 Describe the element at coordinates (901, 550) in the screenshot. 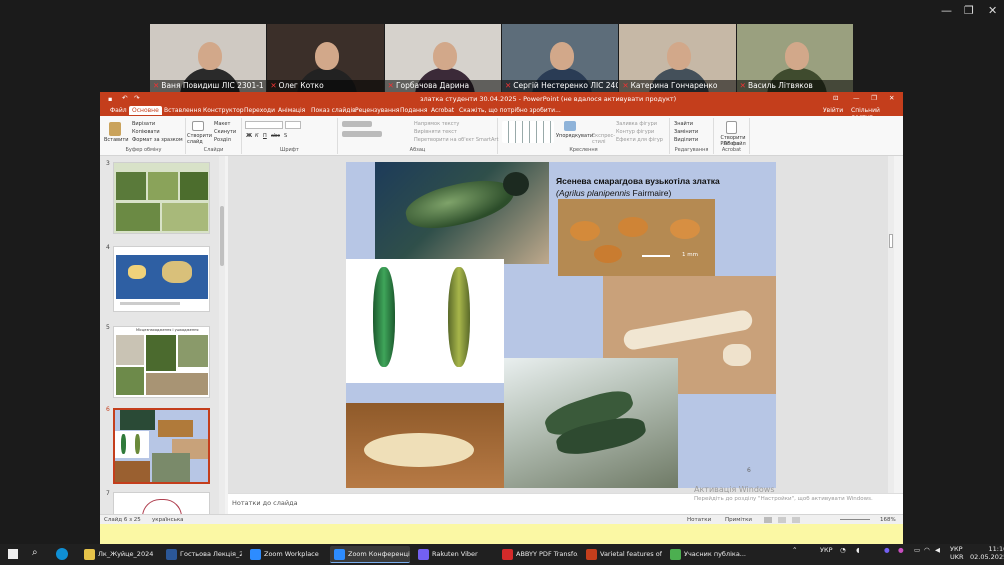

I see `app-tray-icon: ●` at that location.